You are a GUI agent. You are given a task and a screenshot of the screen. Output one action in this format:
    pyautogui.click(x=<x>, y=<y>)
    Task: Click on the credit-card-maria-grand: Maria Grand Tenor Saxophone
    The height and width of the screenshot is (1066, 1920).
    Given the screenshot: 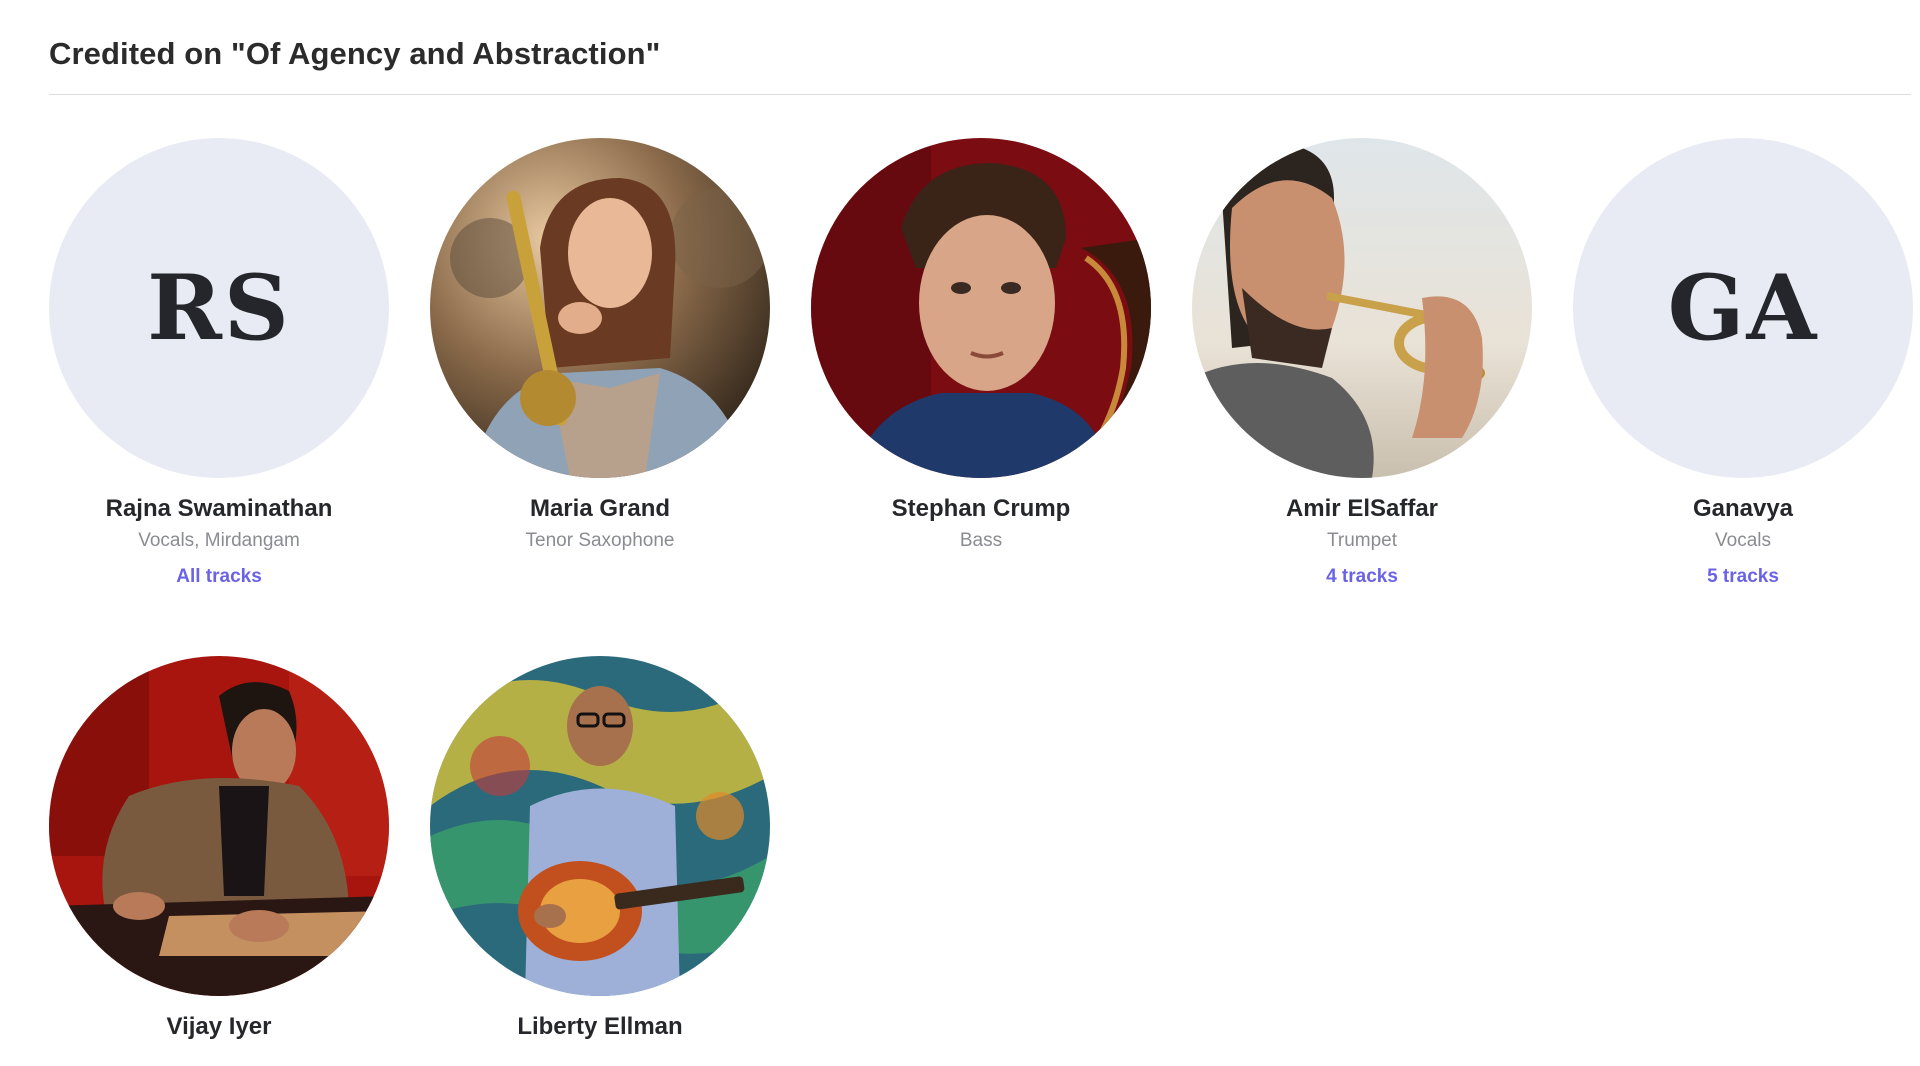 What is the action you would take?
    pyautogui.click(x=600, y=345)
    